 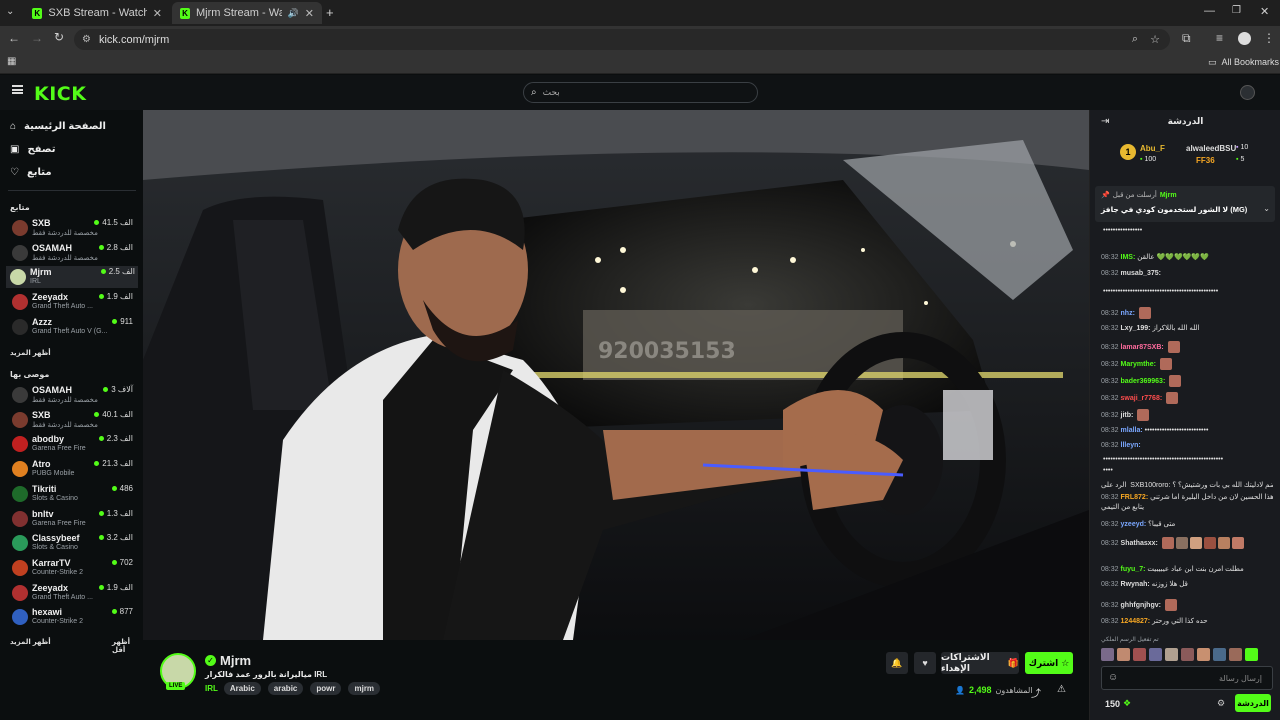 I want to click on message-username: jitb:, so click(x=1127, y=415).